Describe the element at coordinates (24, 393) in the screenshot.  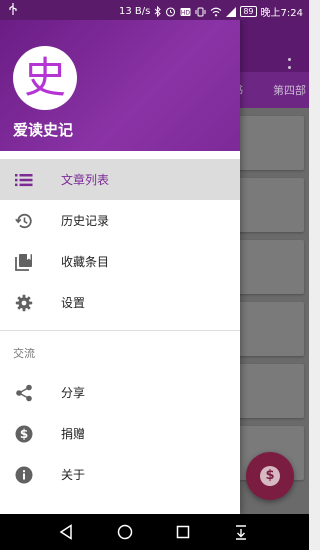
I see `share-icon` at that location.